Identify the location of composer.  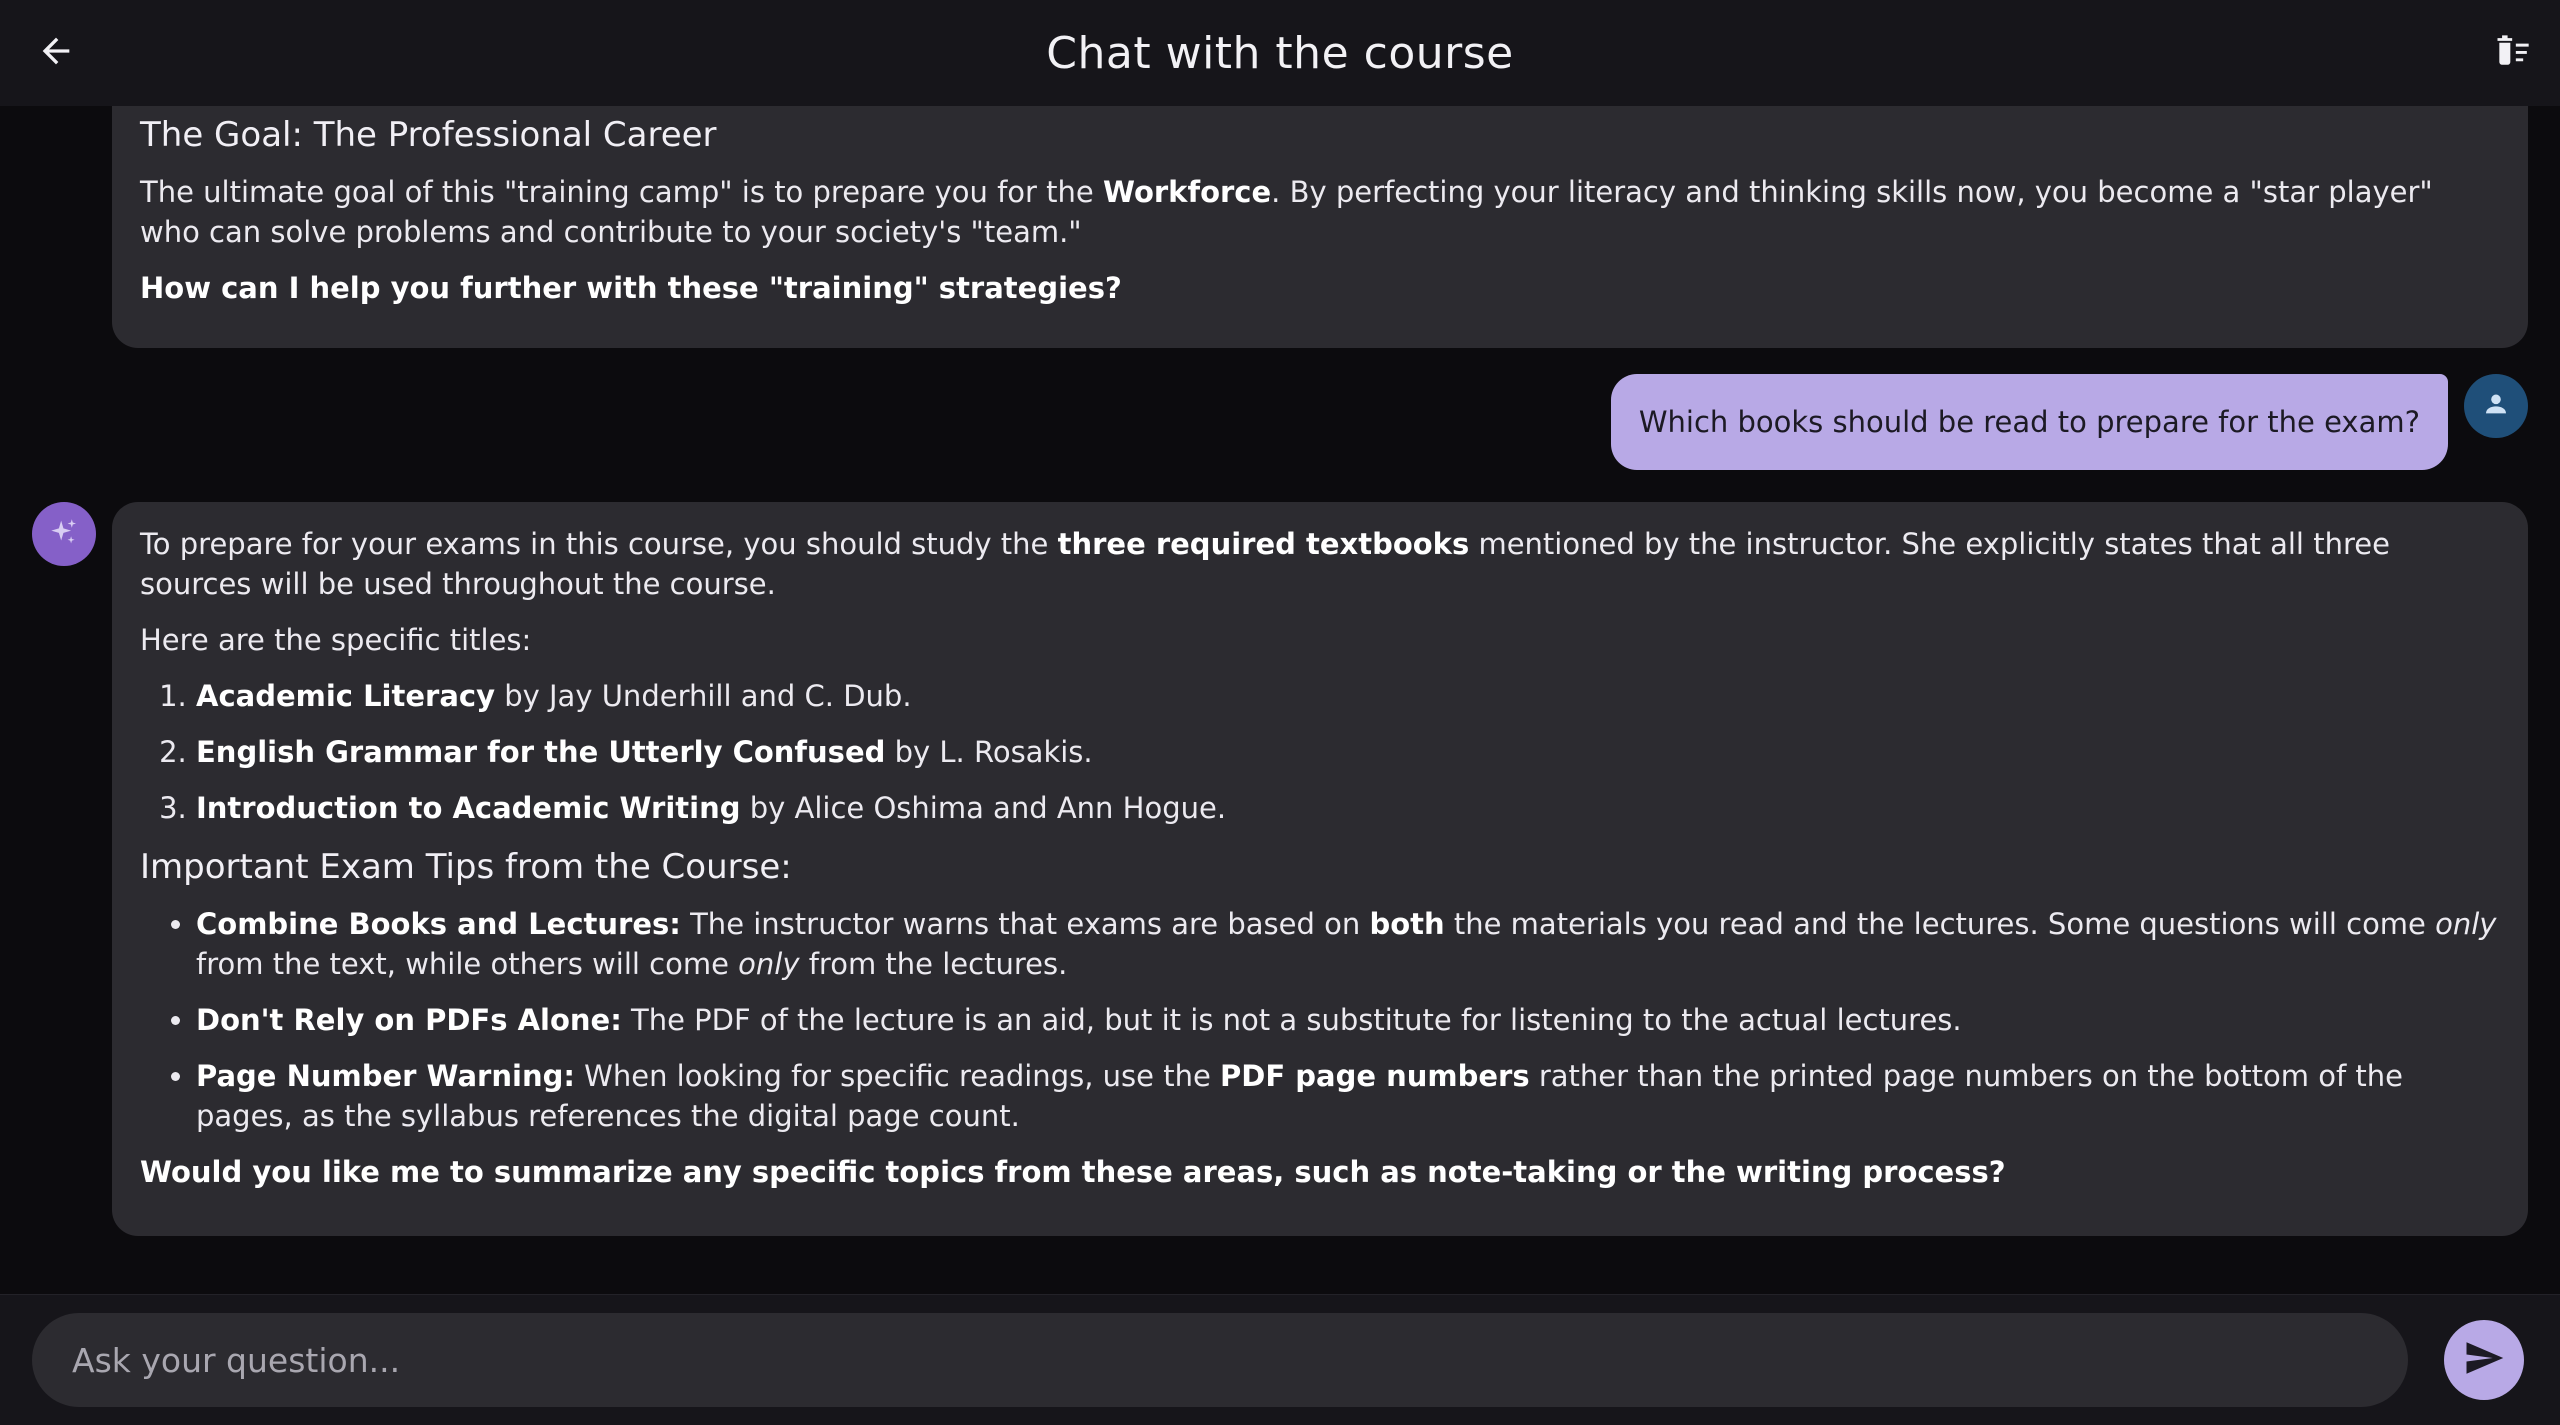
(1280, 1359).